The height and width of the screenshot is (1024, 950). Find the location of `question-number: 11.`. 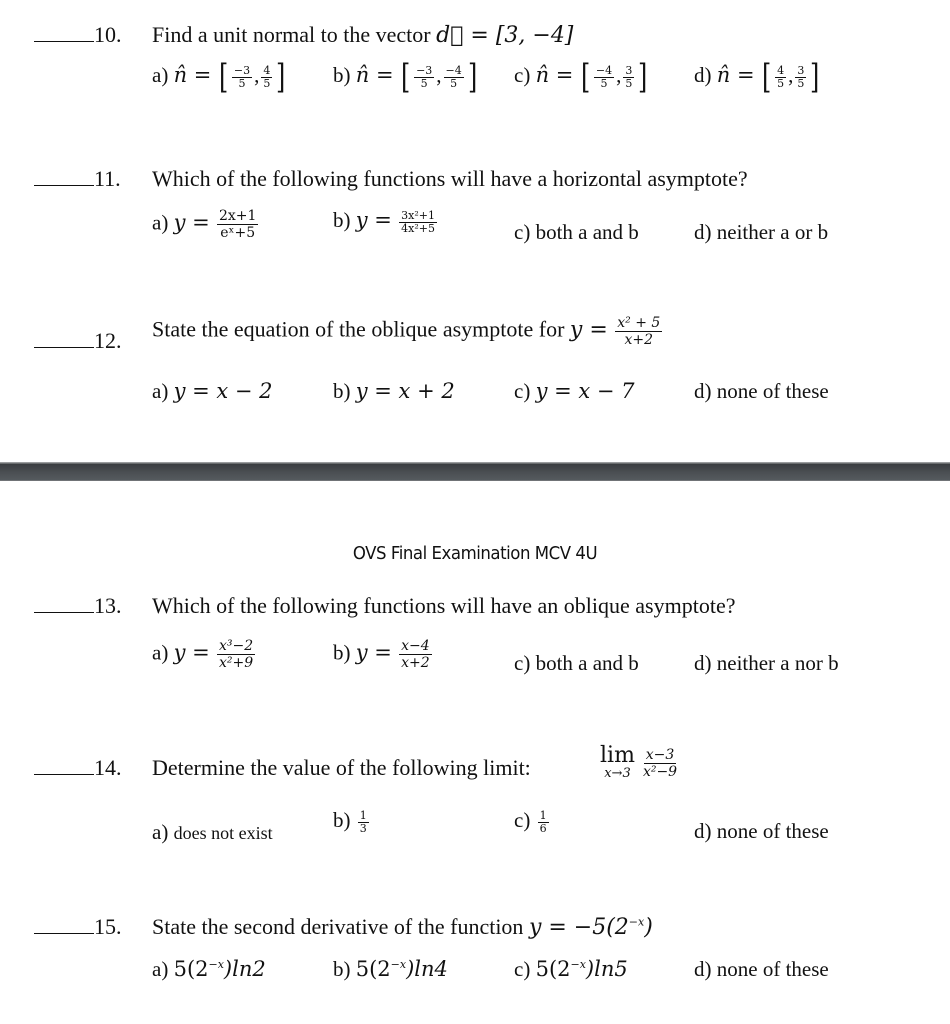

question-number: 11. is located at coordinates (107, 178).